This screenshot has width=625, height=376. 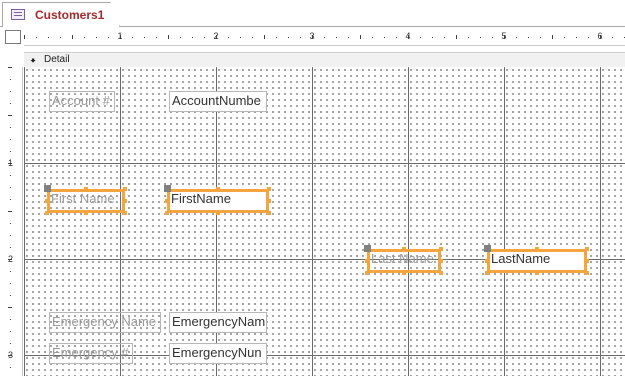 I want to click on first-name-textbox: FirstName, so click(x=218, y=201).